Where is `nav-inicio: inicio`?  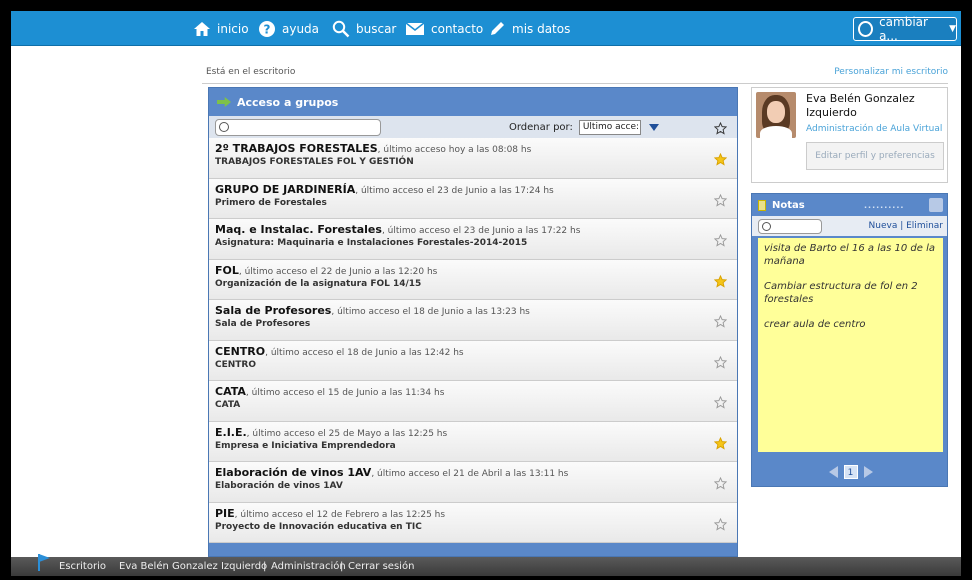
nav-inicio: inicio is located at coordinates (221, 28).